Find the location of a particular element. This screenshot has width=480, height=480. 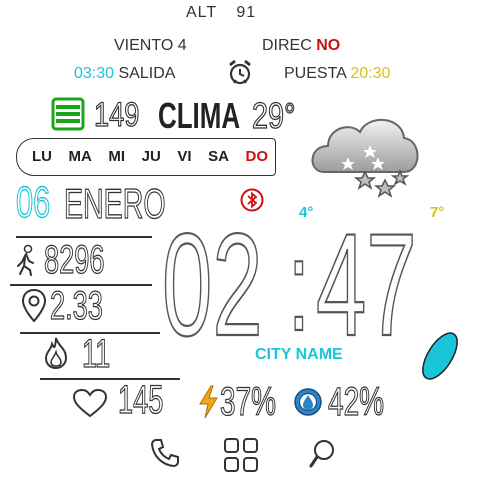

walking-icon is located at coordinates (26, 260).